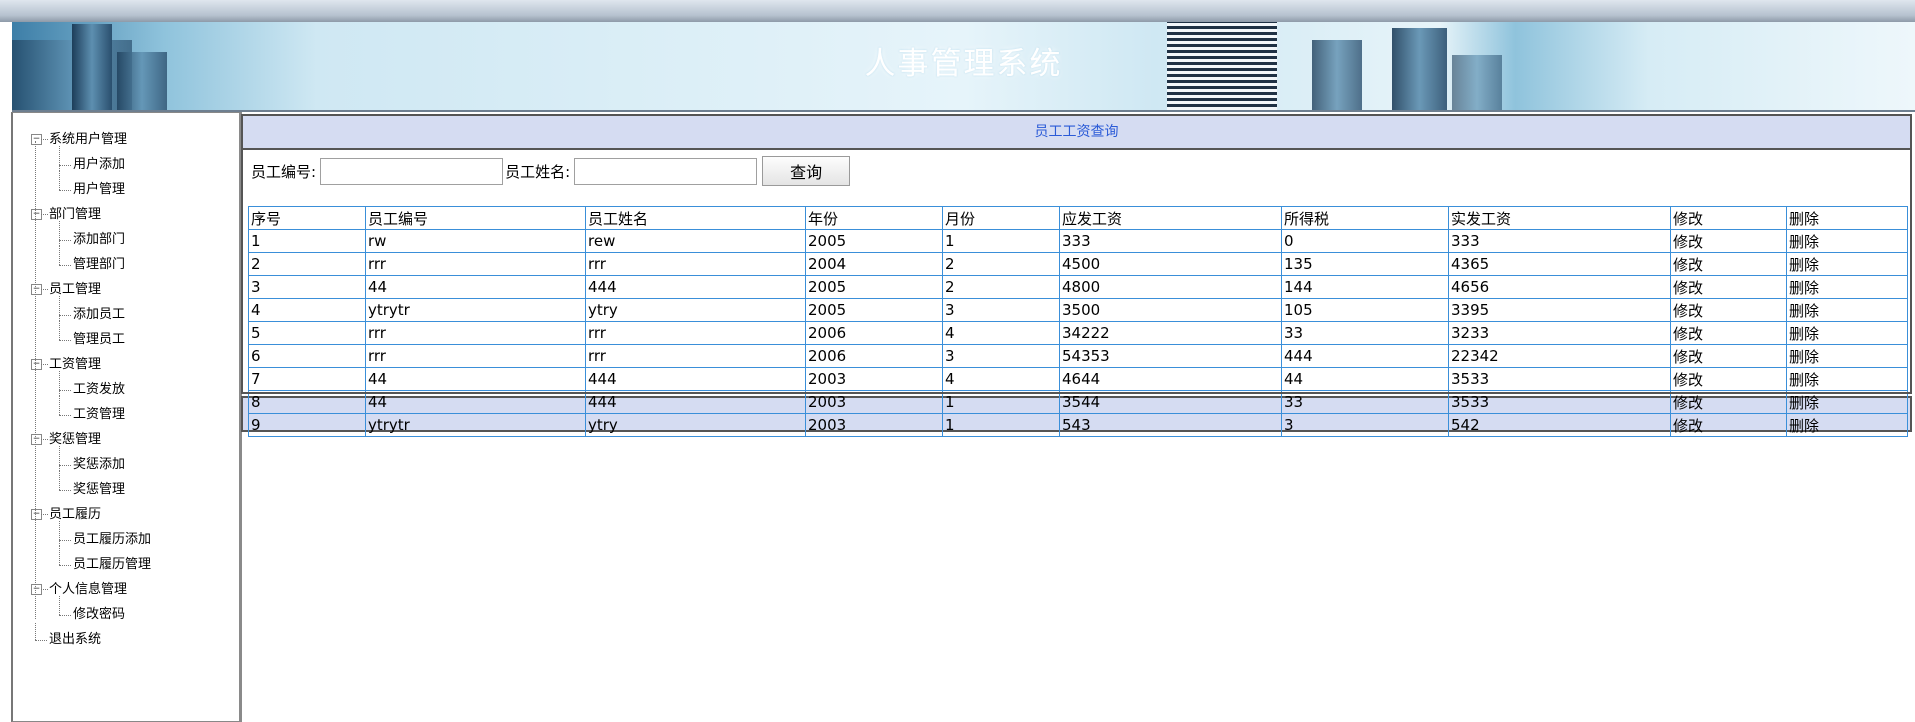 Image resolution: width=1915 pixels, height=722 pixels. I want to click on menu-item: 管理员工, so click(91, 336).